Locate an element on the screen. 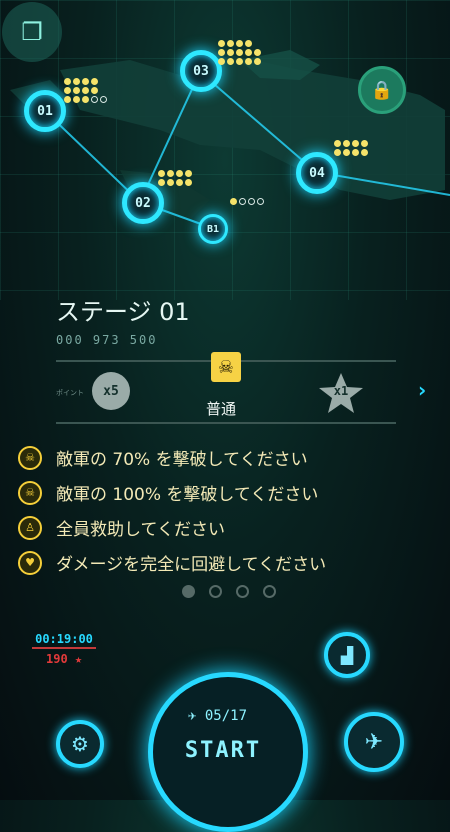 The height and width of the screenshot is (832, 450). node-b1-rating is located at coordinates (247, 201).